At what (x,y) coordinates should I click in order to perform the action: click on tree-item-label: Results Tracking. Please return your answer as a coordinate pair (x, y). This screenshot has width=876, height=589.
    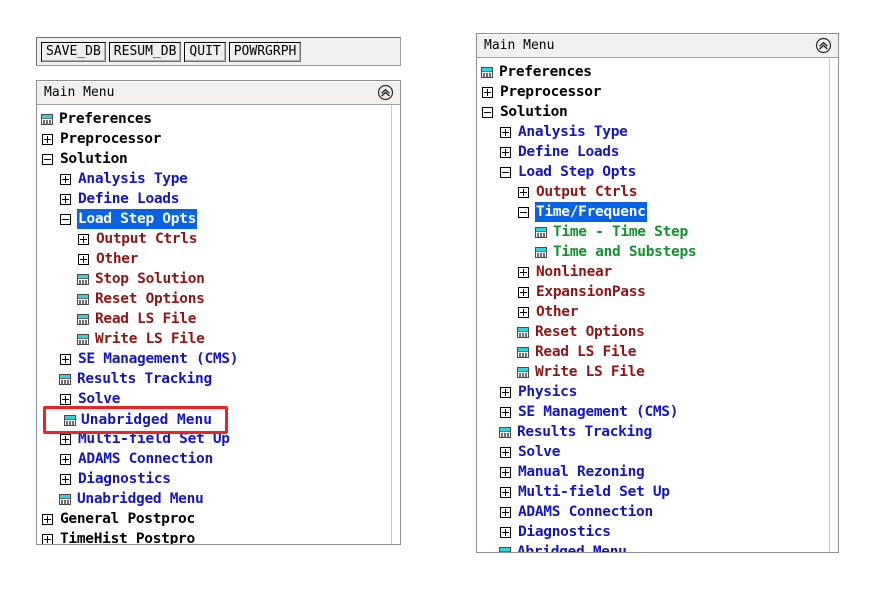
    Looking at the image, I should click on (584, 432).